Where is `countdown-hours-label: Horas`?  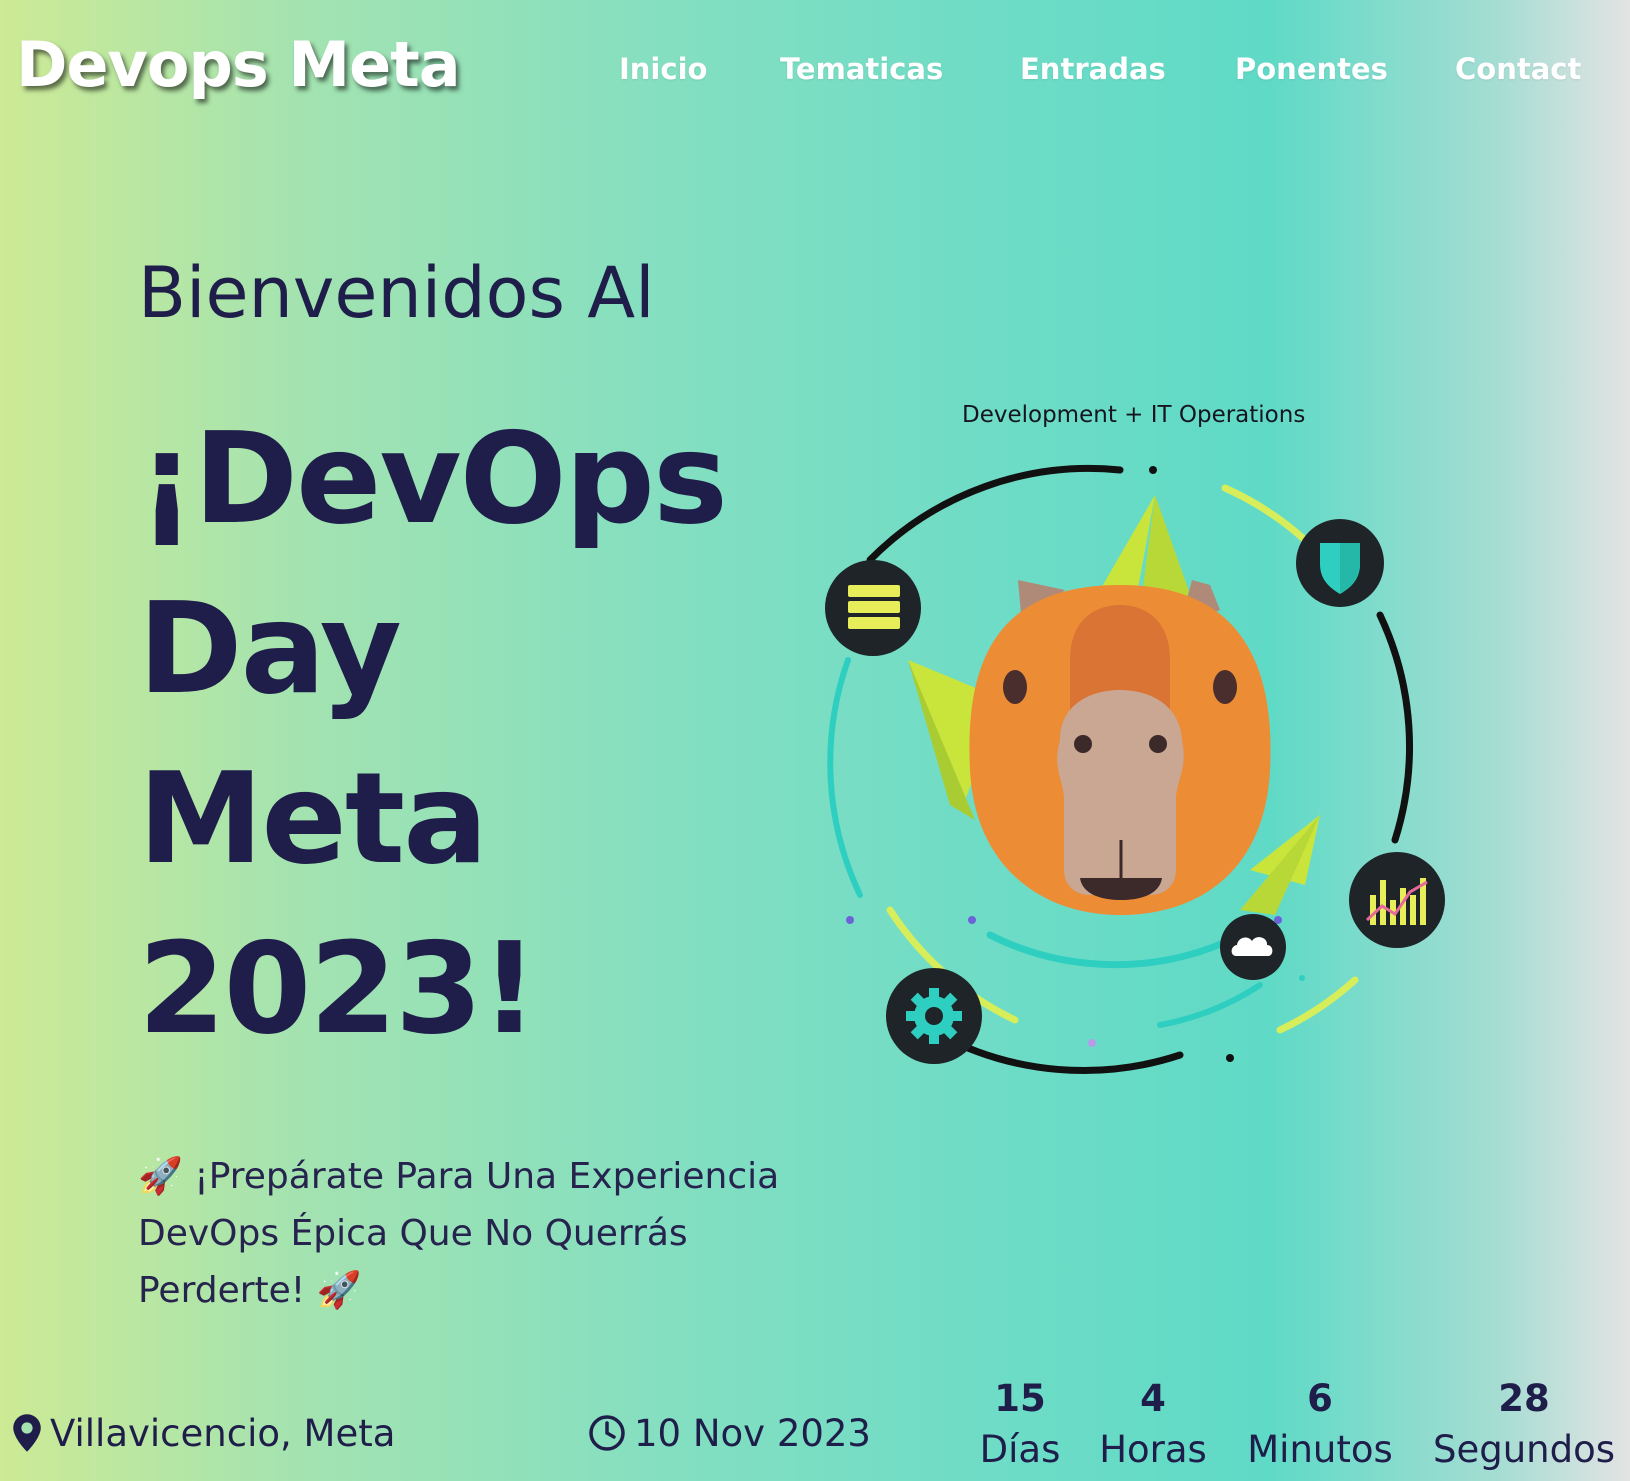
countdown-hours-label: Horas is located at coordinates (1153, 1449).